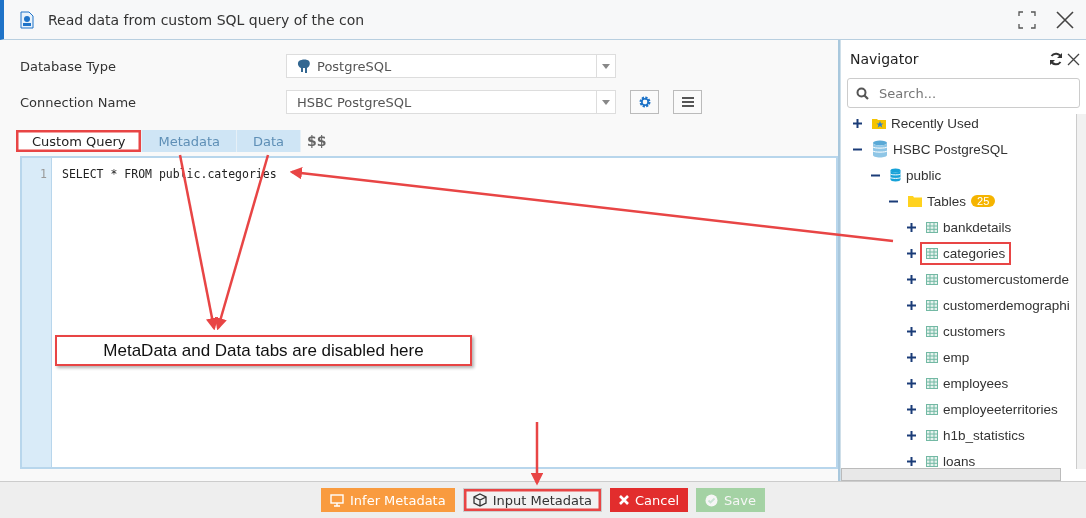 The width and height of the screenshot is (1086, 518). I want to click on tree-item: emp, so click(948, 357).